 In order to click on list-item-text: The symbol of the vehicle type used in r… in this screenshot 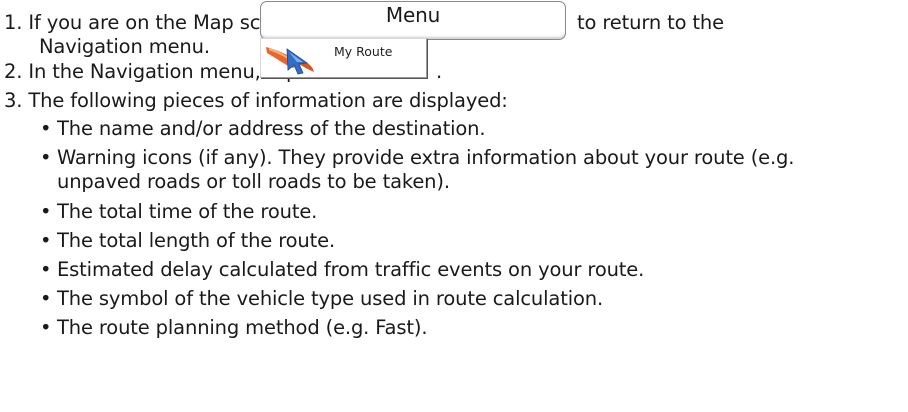, I will do `click(330, 298)`.